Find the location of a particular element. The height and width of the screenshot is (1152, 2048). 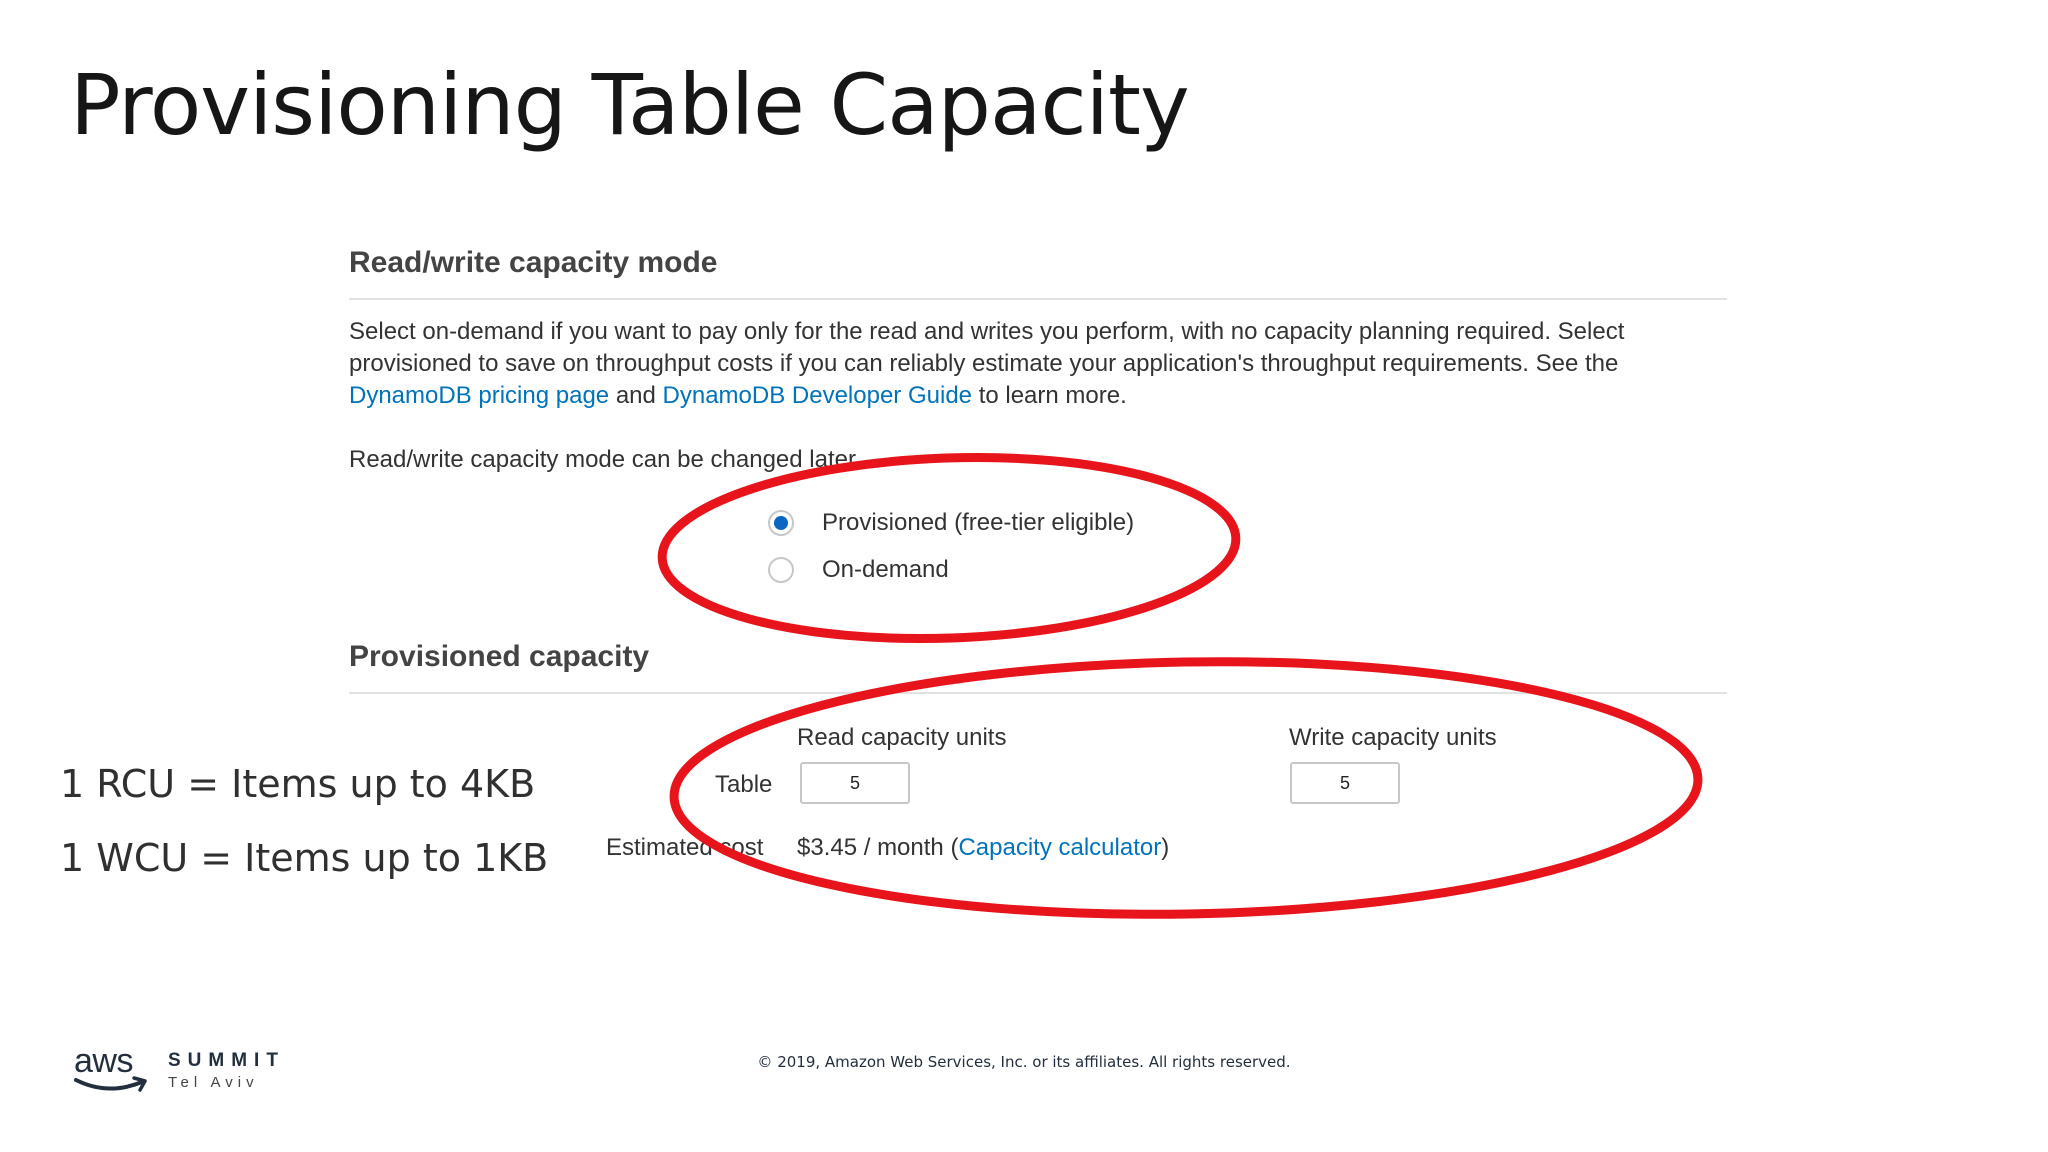

estimated-cost-value: $3.45 / month (Capacity calculator) is located at coordinates (983, 848).